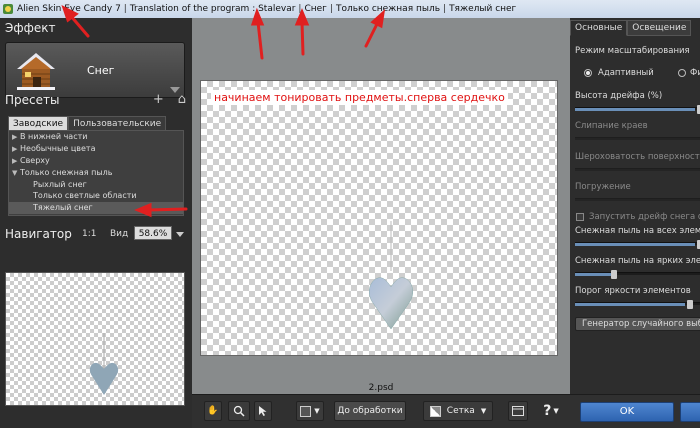  I want to click on snow-house-icon, so click(36, 71).